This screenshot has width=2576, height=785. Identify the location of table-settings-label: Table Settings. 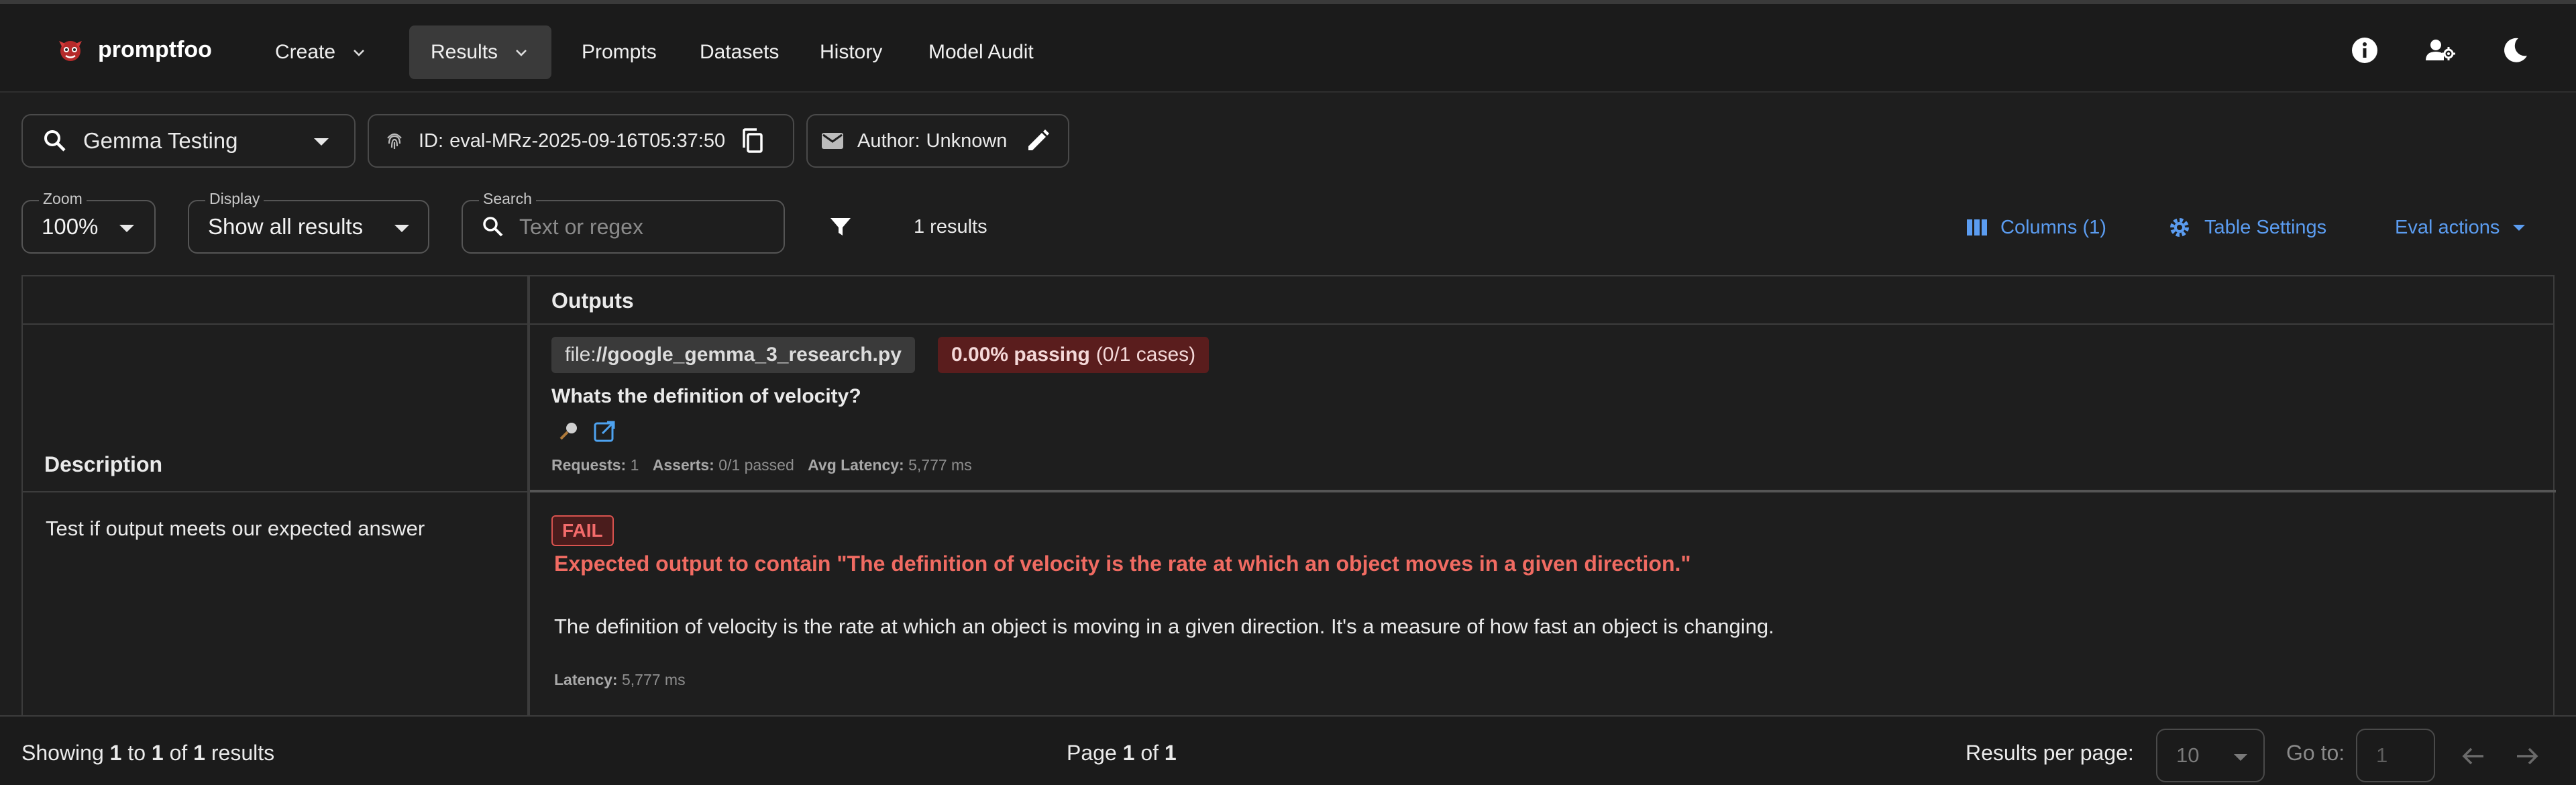
(2265, 227).